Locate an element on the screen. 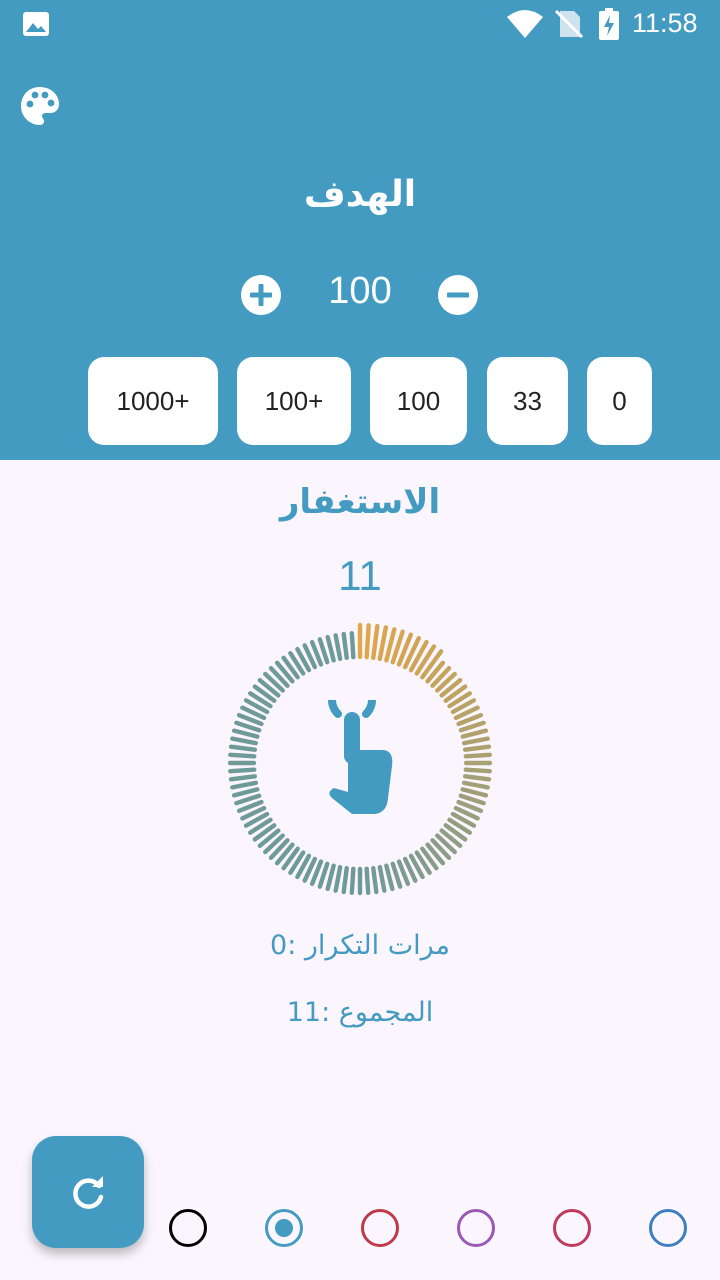 Image resolution: width=720 pixels, height=1280 pixels. counter-value: 11 is located at coordinates (360, 575).